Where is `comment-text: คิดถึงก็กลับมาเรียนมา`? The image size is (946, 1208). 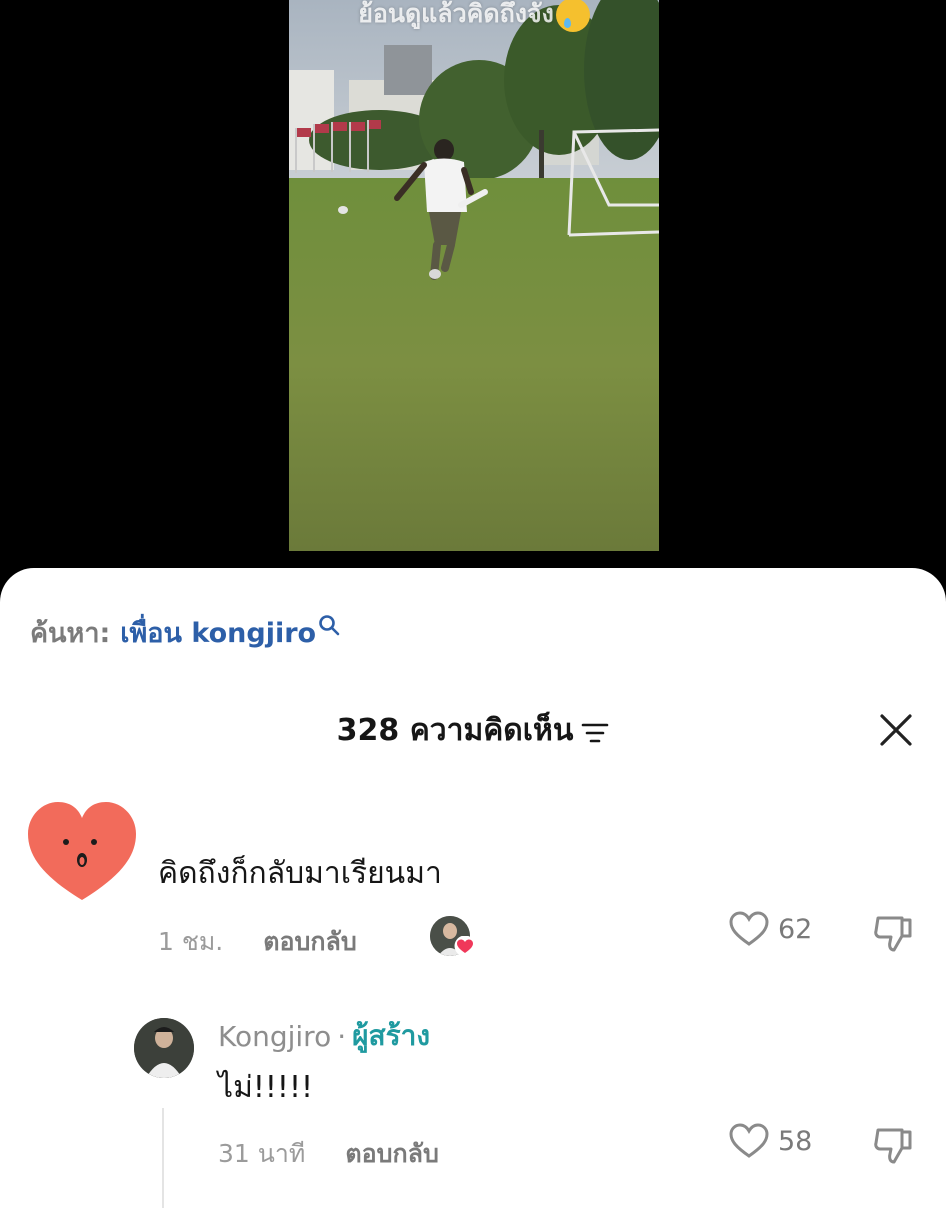
comment-text: คิดถึงก็กลับมาเรียนมา is located at coordinates (300, 873).